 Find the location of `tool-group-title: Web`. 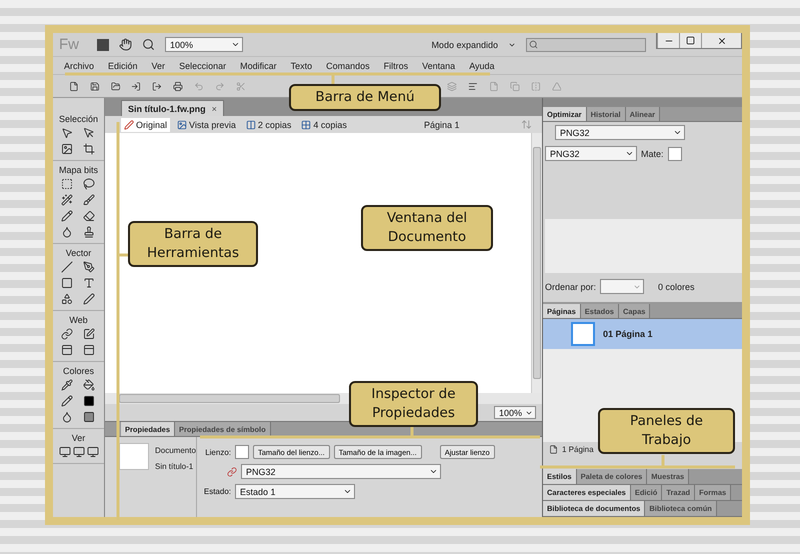

tool-group-title: Web is located at coordinates (78, 320).